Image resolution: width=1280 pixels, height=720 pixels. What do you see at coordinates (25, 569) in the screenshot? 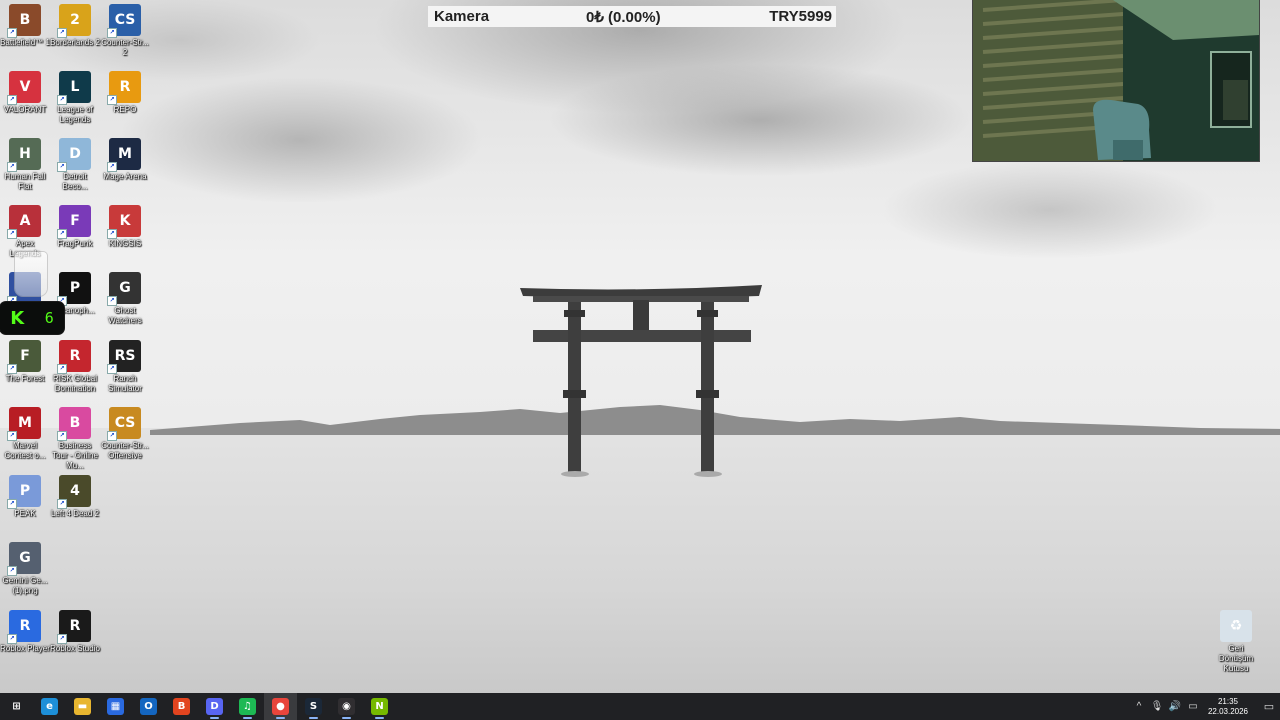
I see `desktop-icon: G ↗ Gemini Ge... (1).png` at bounding box center [25, 569].